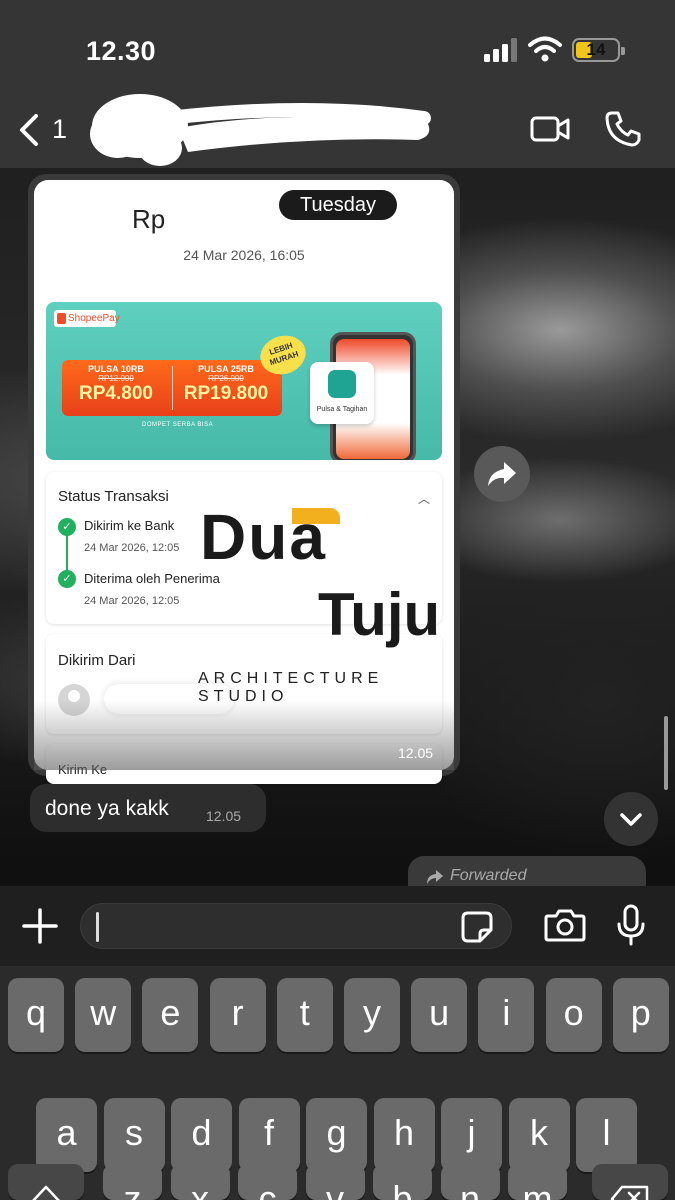 The height and width of the screenshot is (1200, 675). I want to click on key-y: y, so click(372, 1015).